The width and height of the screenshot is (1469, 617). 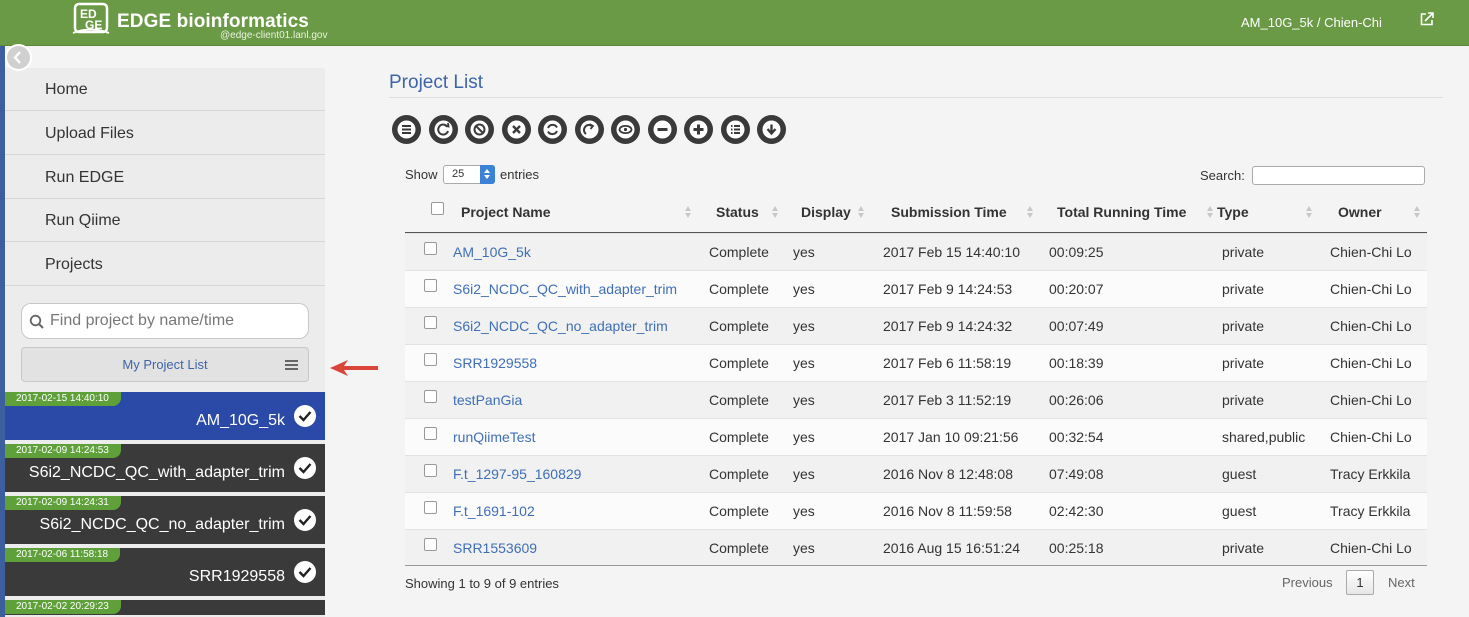 I want to click on project-link: SRR1553609, so click(x=495, y=548).